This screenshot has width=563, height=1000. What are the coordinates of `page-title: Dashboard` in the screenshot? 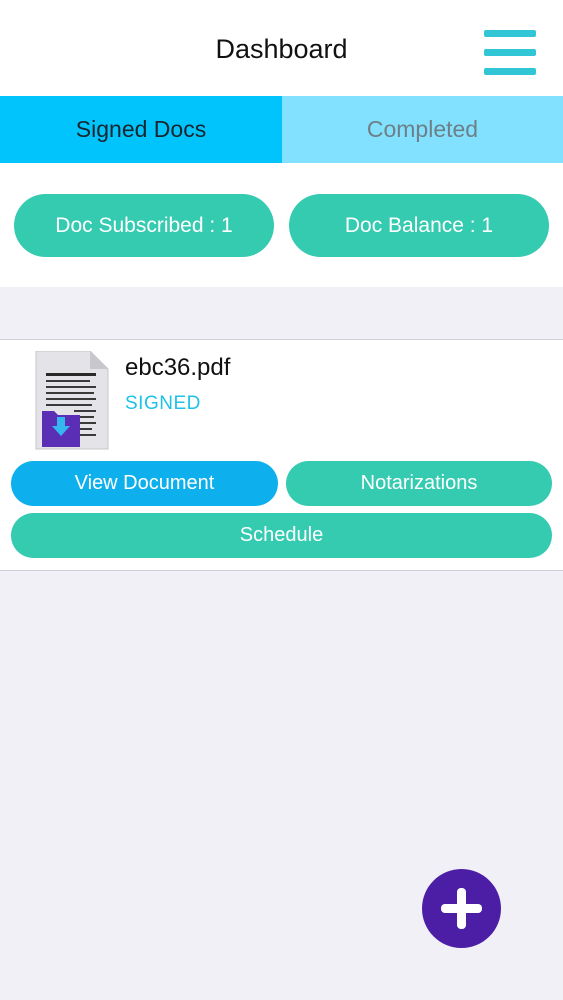 It's located at (281, 49).